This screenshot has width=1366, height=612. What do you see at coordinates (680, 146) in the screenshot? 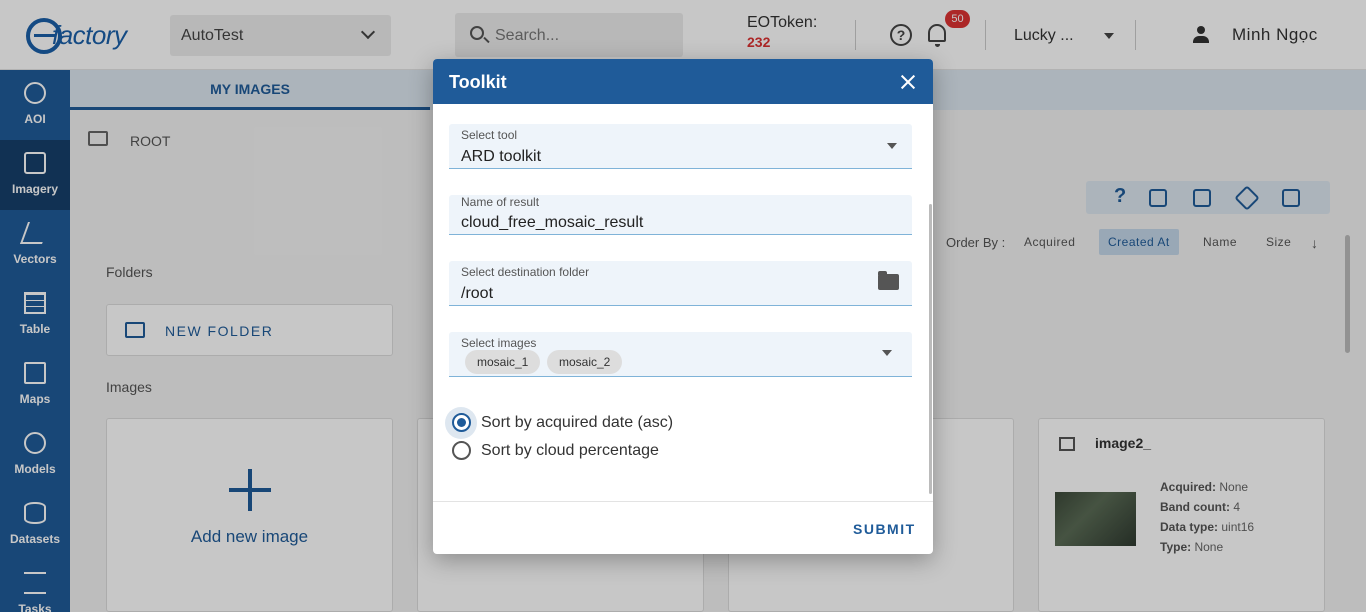
I see `select-tool-field: Select tool ARD toolkit` at bounding box center [680, 146].